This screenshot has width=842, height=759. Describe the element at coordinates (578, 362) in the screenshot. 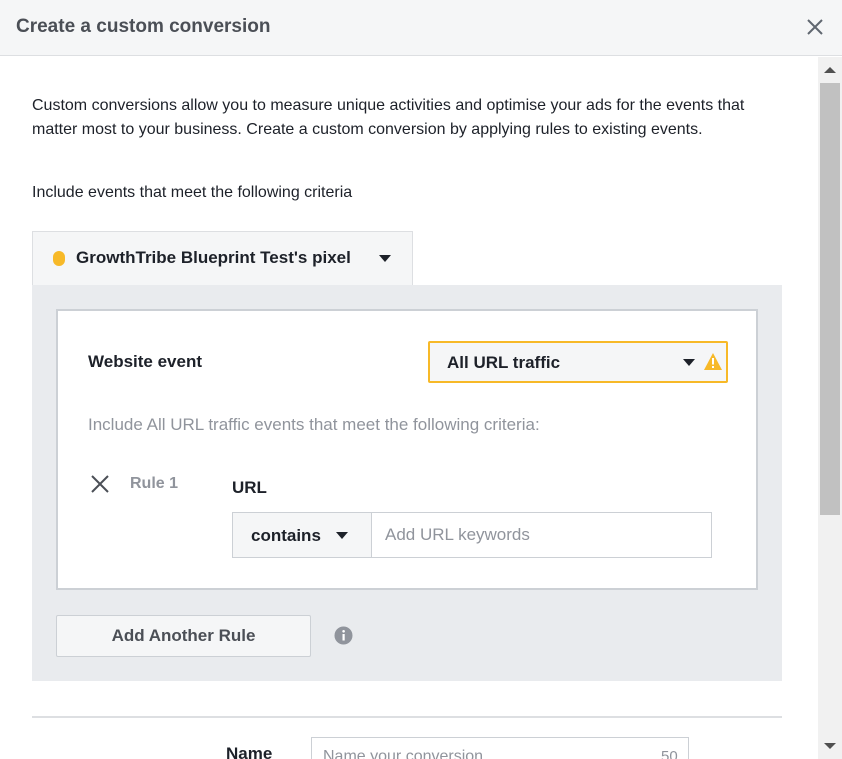

I see `website-event-select: All URL traffic` at that location.